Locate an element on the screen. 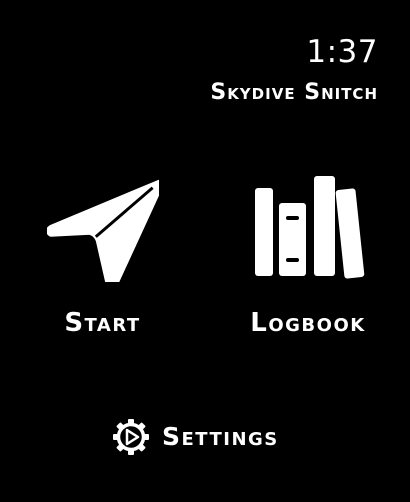 The height and width of the screenshot is (502, 410). start-label: Start is located at coordinates (102, 323).